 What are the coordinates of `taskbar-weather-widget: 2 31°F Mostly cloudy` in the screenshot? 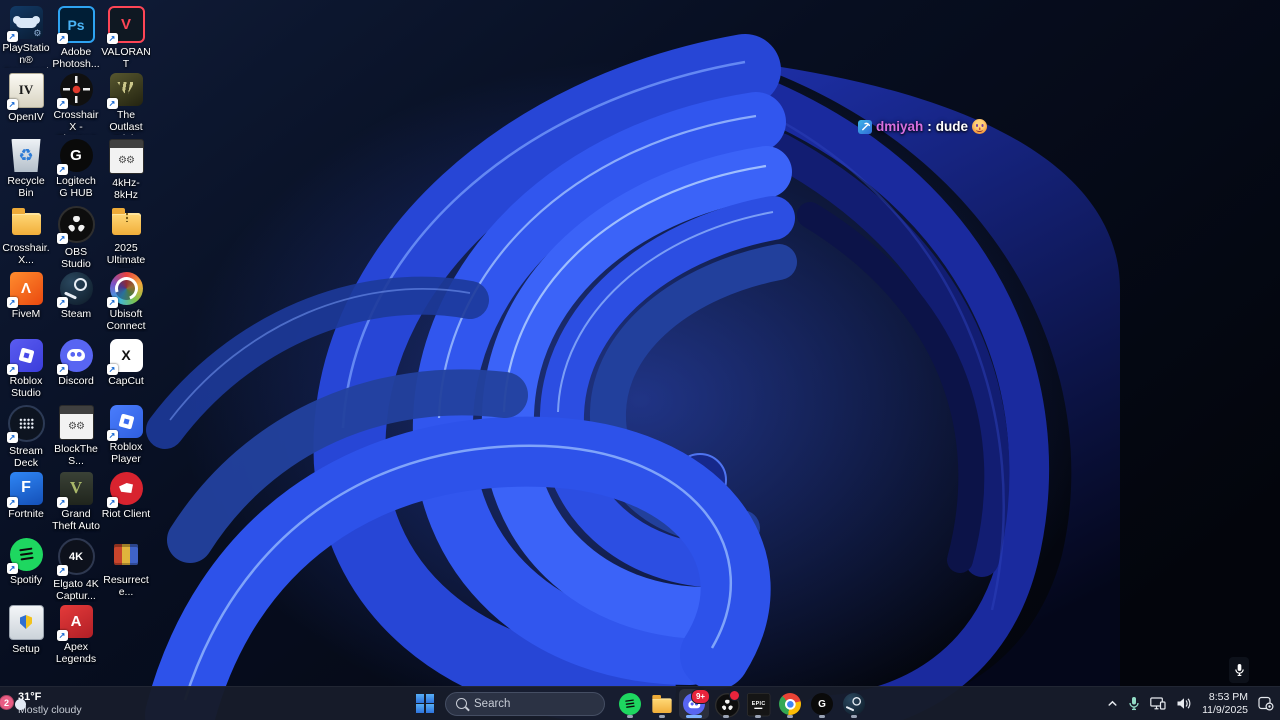 It's located at (41, 703).